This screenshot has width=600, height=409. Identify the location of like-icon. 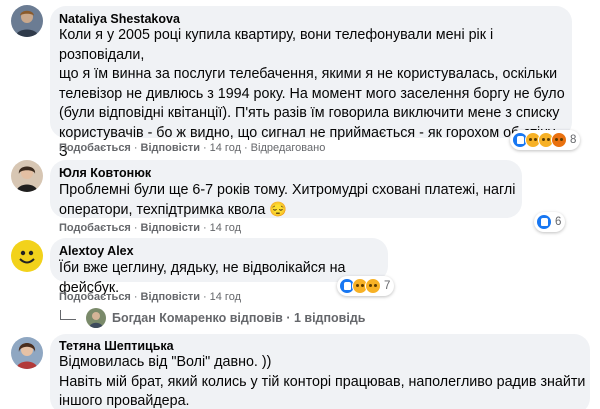
(544, 222).